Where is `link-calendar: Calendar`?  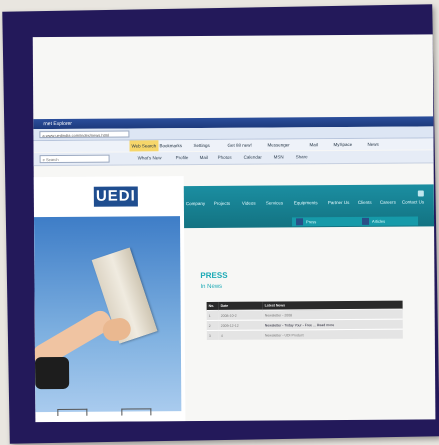 link-calendar: Calendar is located at coordinates (253, 158).